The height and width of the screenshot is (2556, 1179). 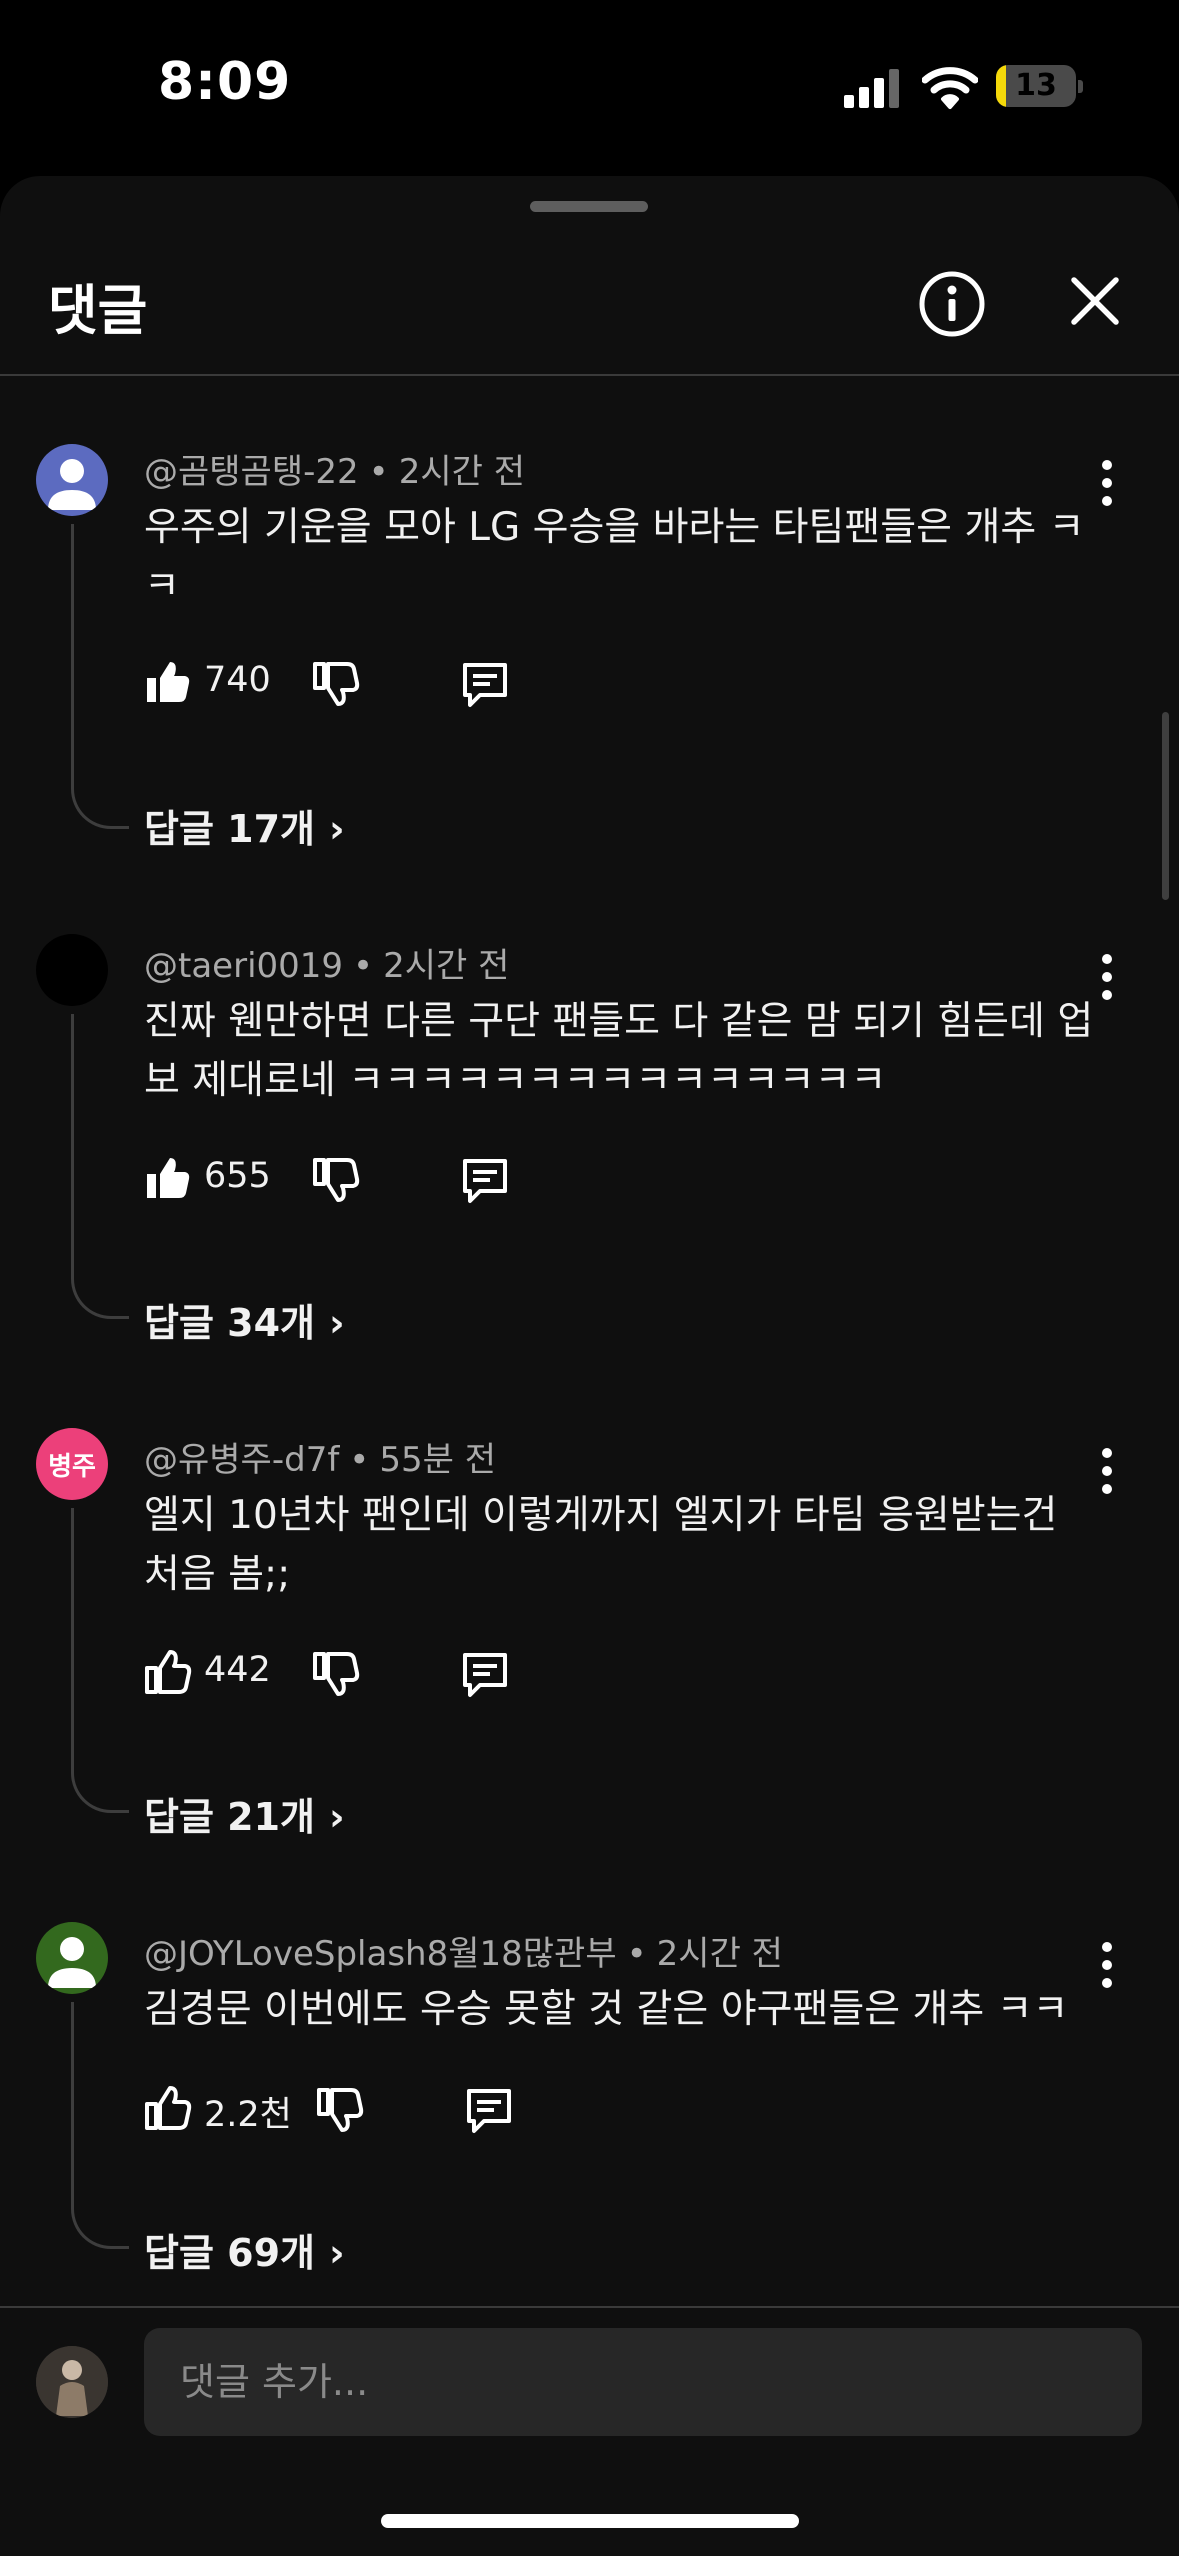 What do you see at coordinates (601, 1545) in the screenshot?
I see `comment-text: 엘지 10년차 팬인데 이렇게까지 엘지가 타팀 응원받는건 처음 봄;;` at bounding box center [601, 1545].